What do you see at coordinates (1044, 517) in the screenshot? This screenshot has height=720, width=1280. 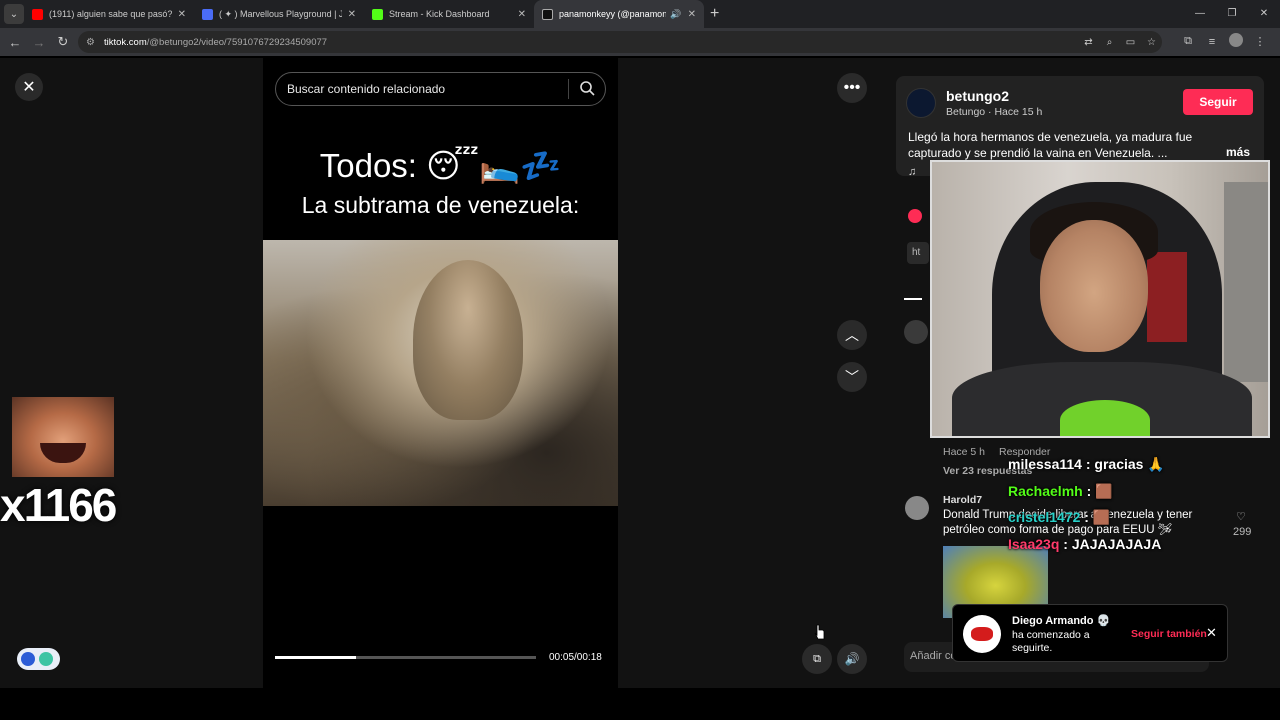 I see `chat-username: cristel1472` at bounding box center [1044, 517].